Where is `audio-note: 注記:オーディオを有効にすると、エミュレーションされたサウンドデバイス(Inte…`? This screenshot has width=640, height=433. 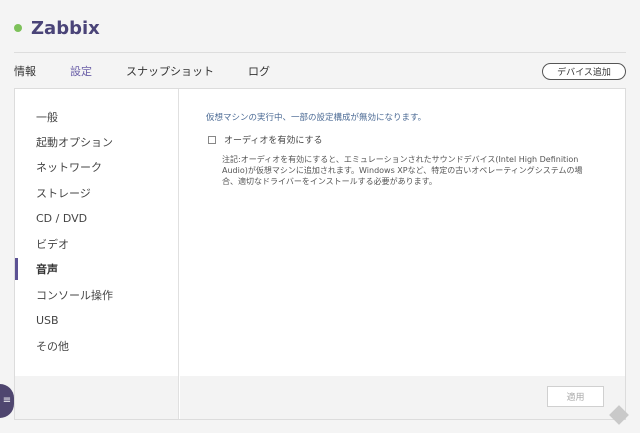
audio-note: 注記:オーディオを有効にすると、エミュレーションされたサウンドデバイス(Inte… is located at coordinates (402, 170).